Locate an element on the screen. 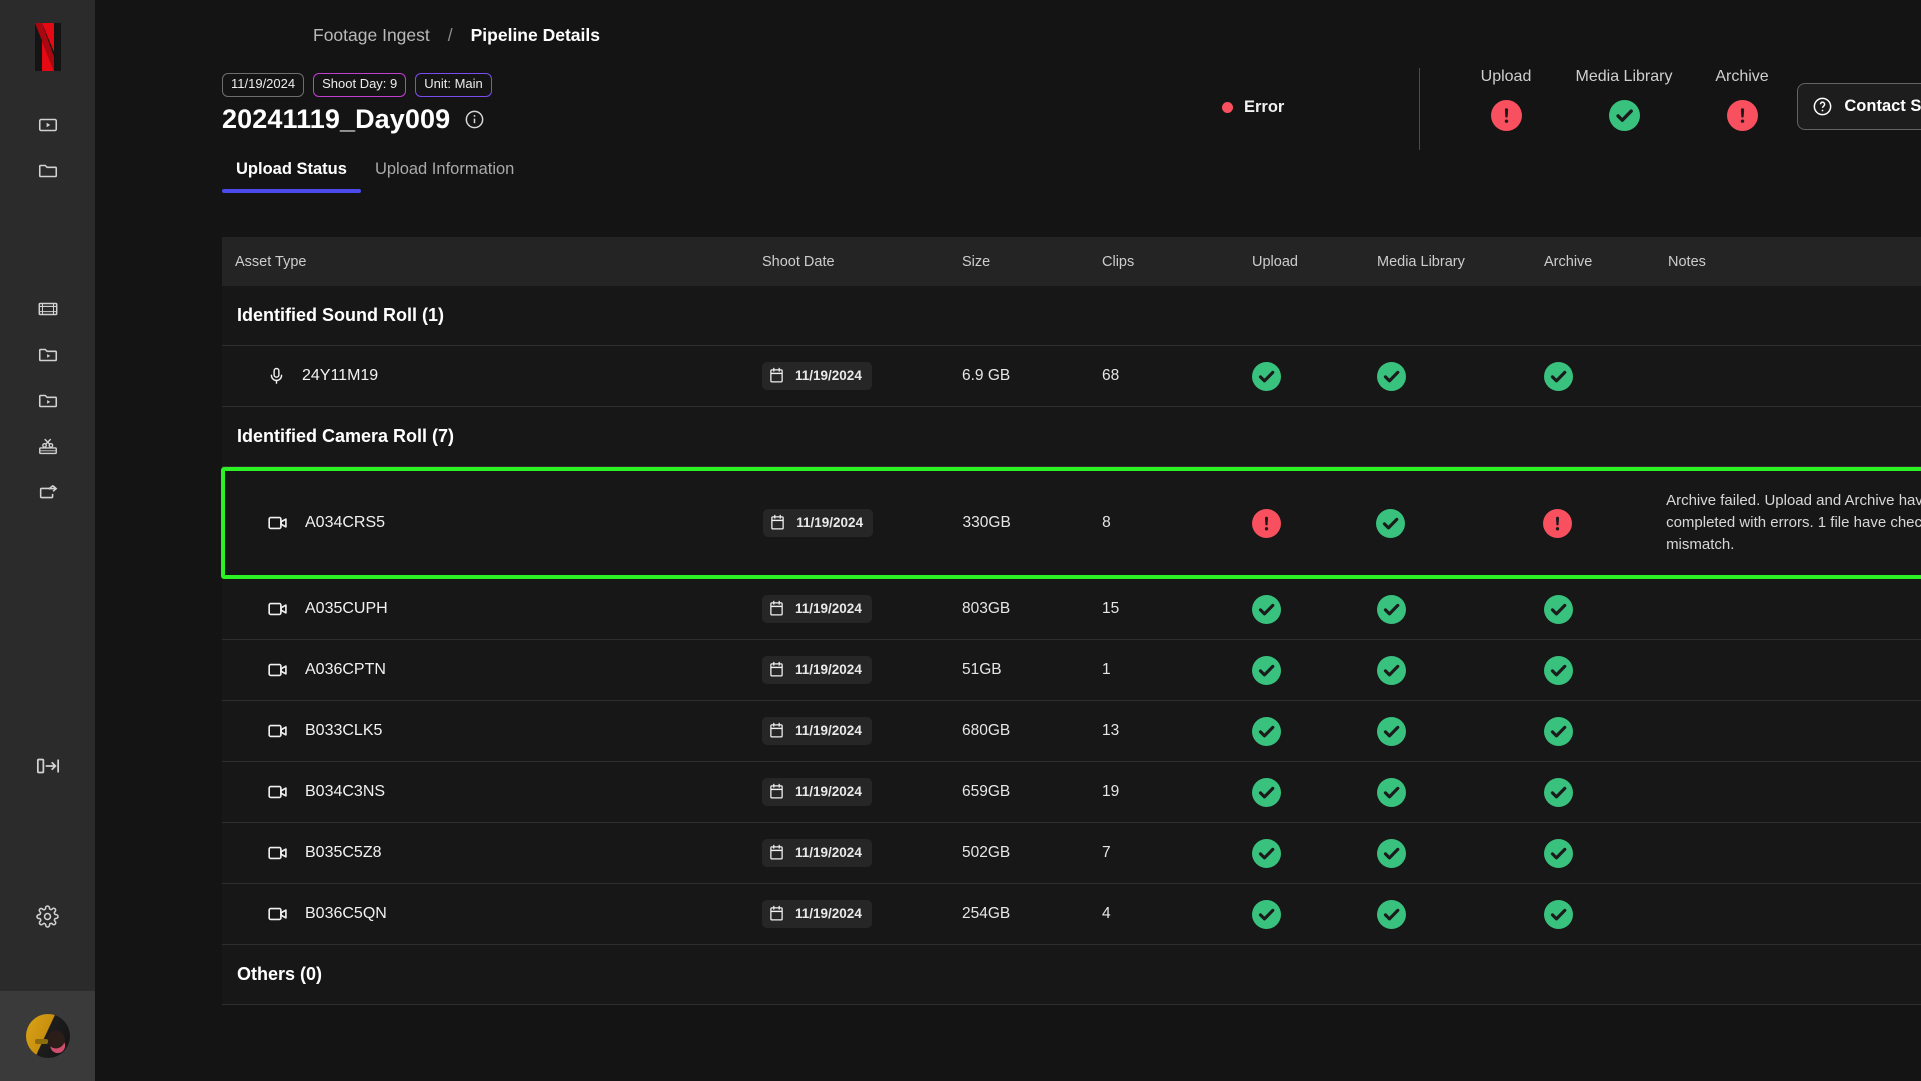  page-title: 20241119_Day009 is located at coordinates (336, 119).